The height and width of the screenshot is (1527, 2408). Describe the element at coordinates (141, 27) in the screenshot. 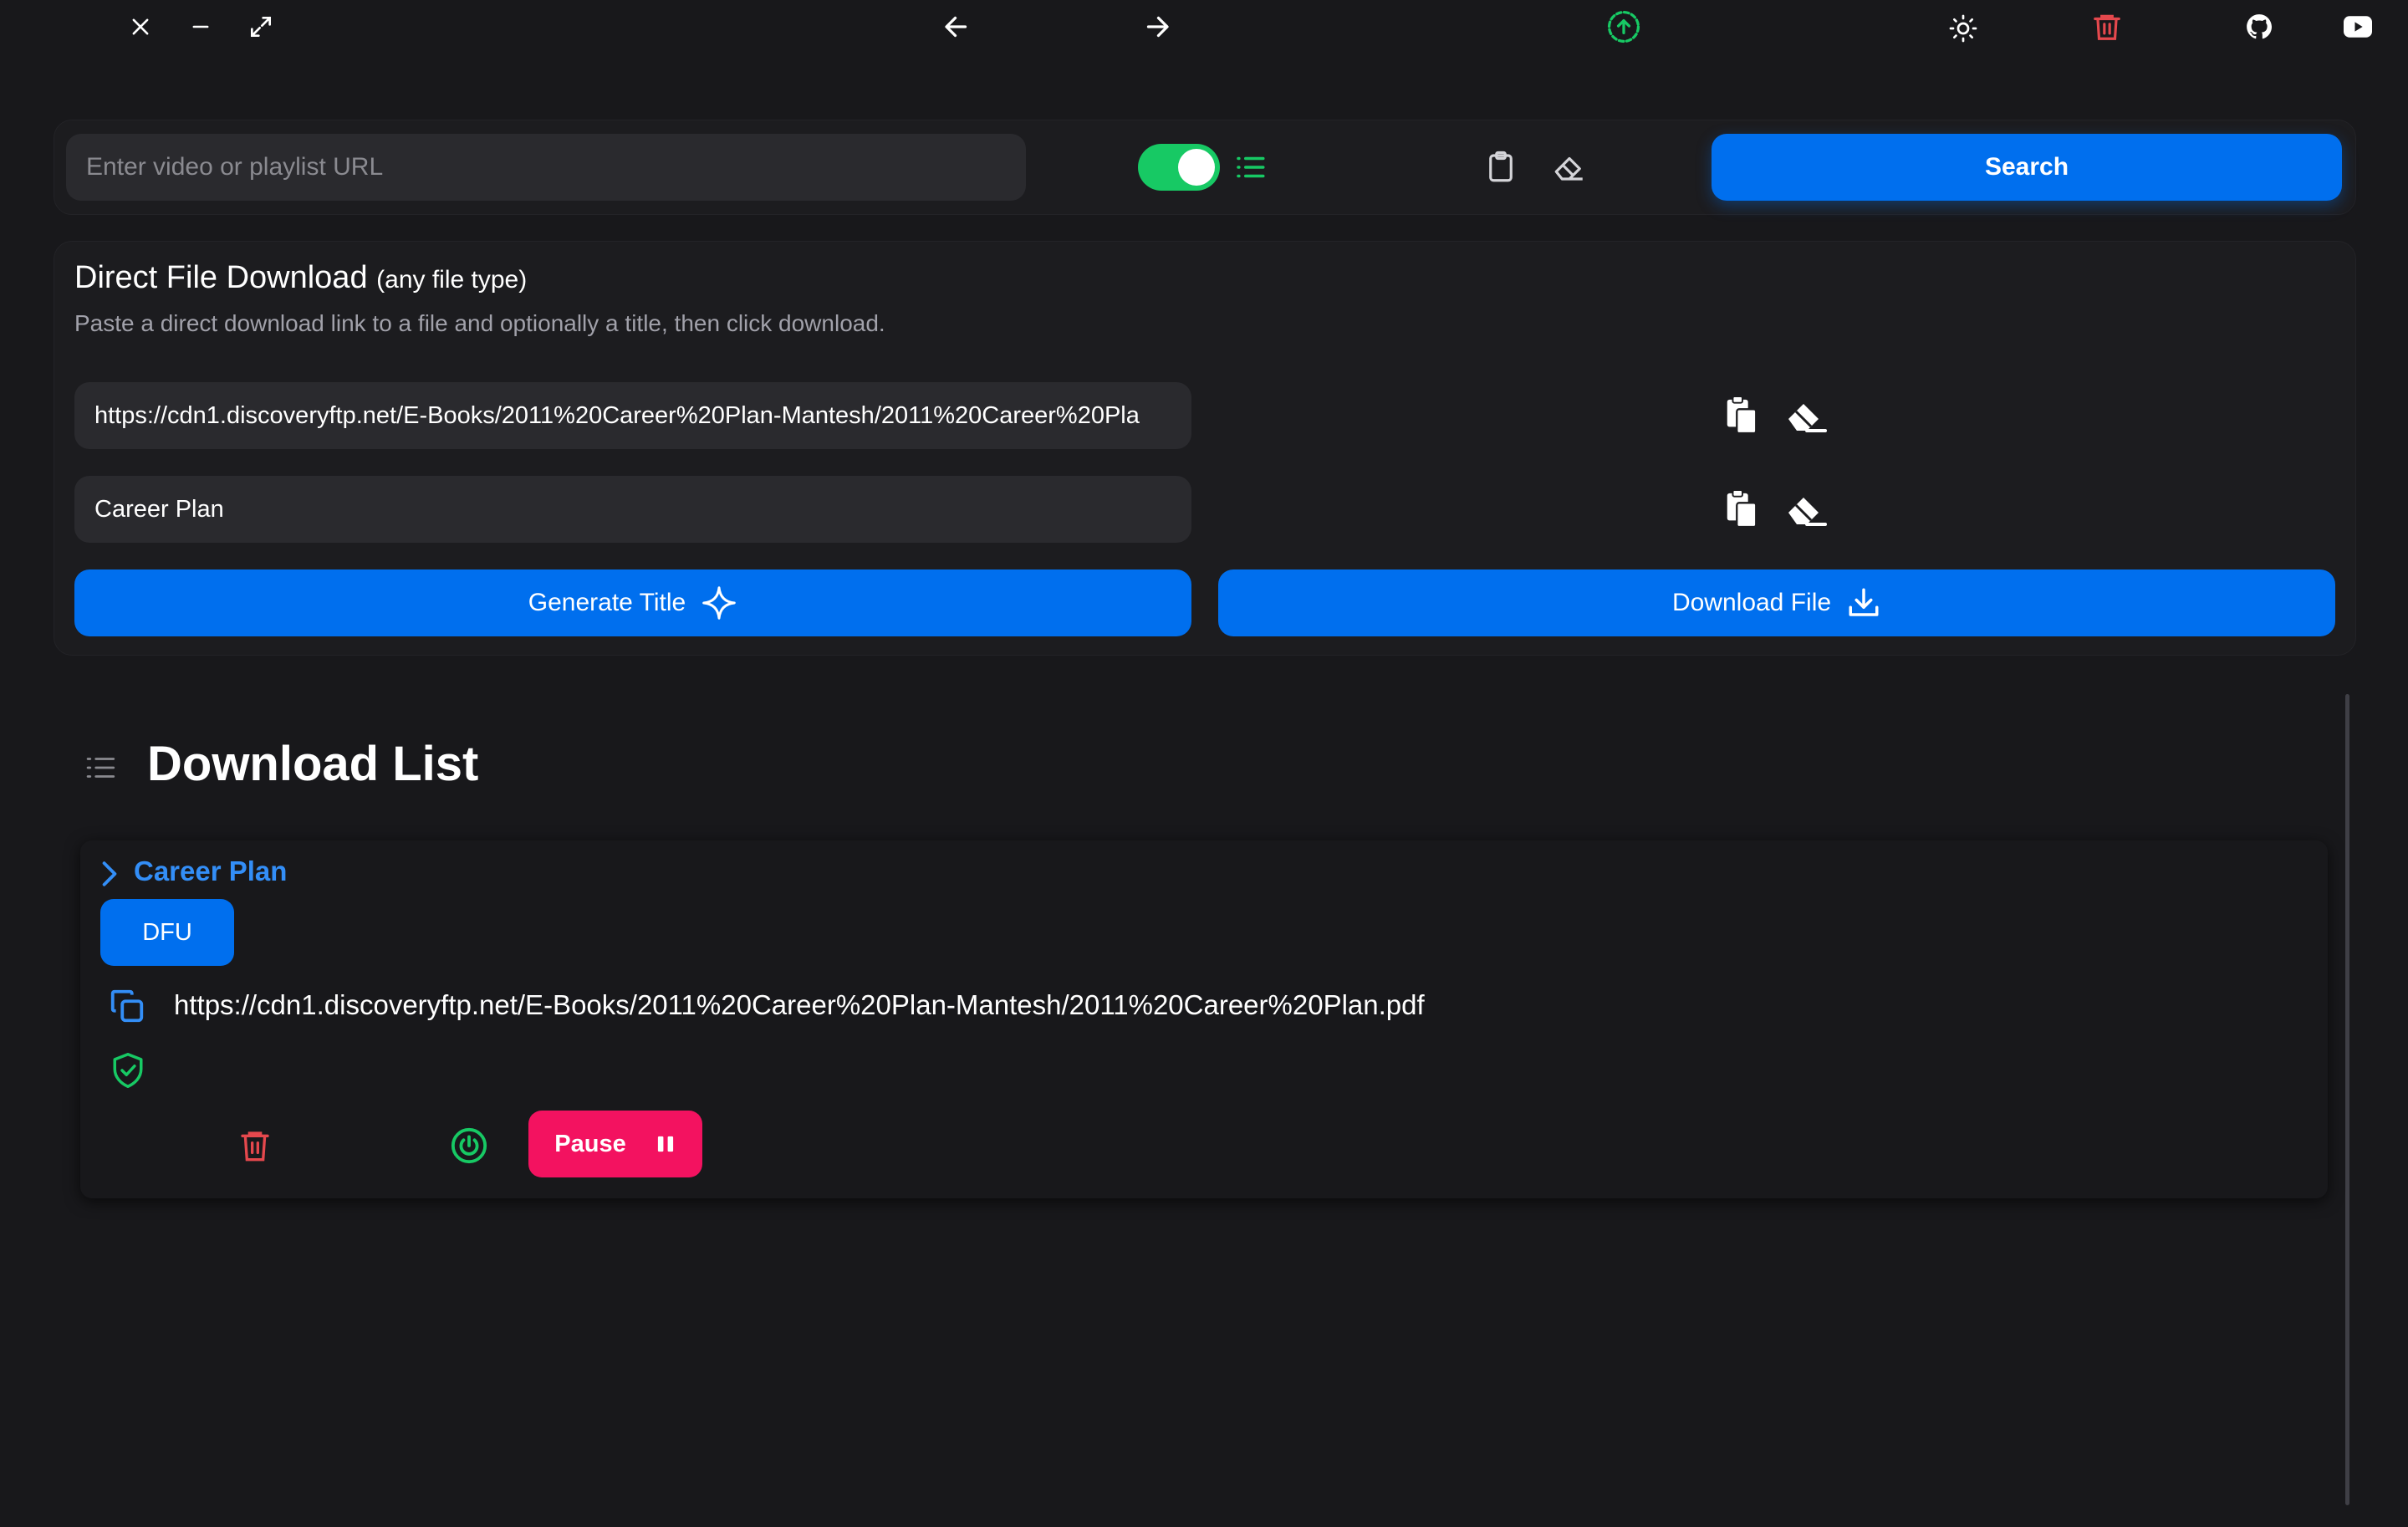

I see `close-icon` at that location.